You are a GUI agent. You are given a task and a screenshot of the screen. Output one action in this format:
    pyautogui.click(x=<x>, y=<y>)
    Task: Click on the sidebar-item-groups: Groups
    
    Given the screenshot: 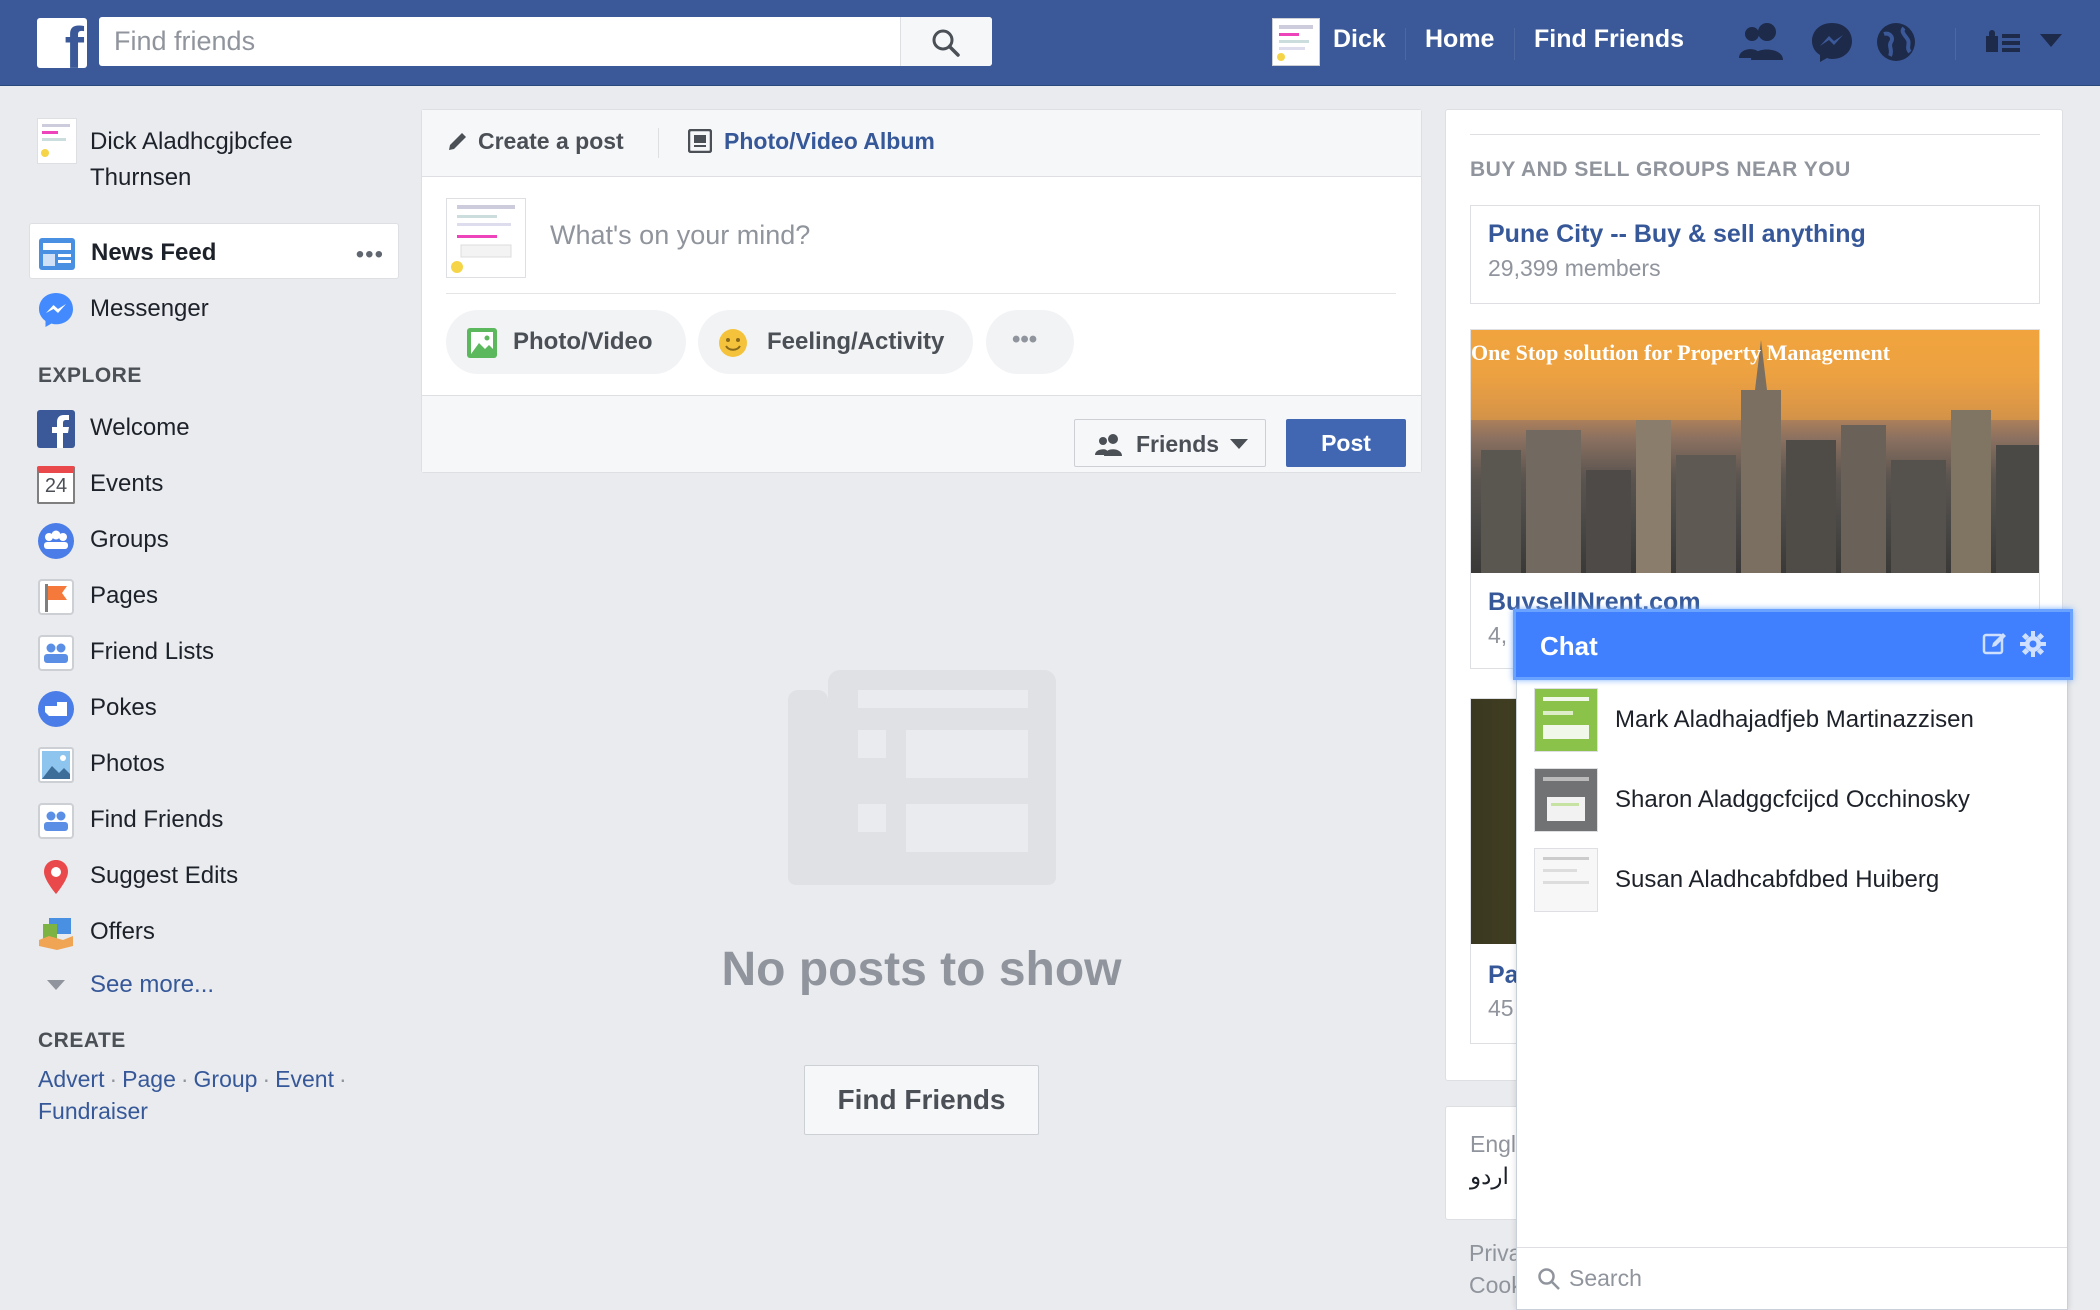 What is the action you would take?
    pyautogui.click(x=214, y=539)
    